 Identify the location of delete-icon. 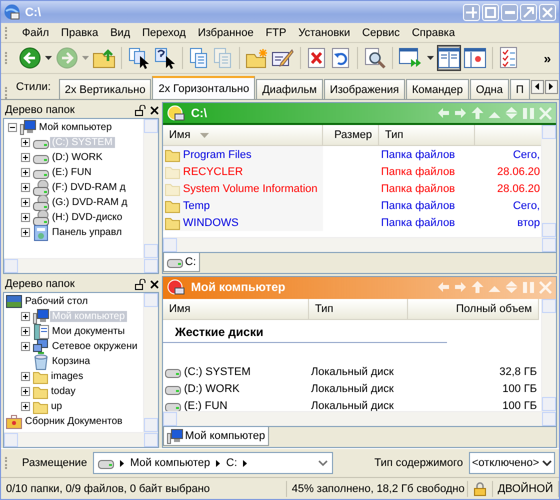
(317, 58).